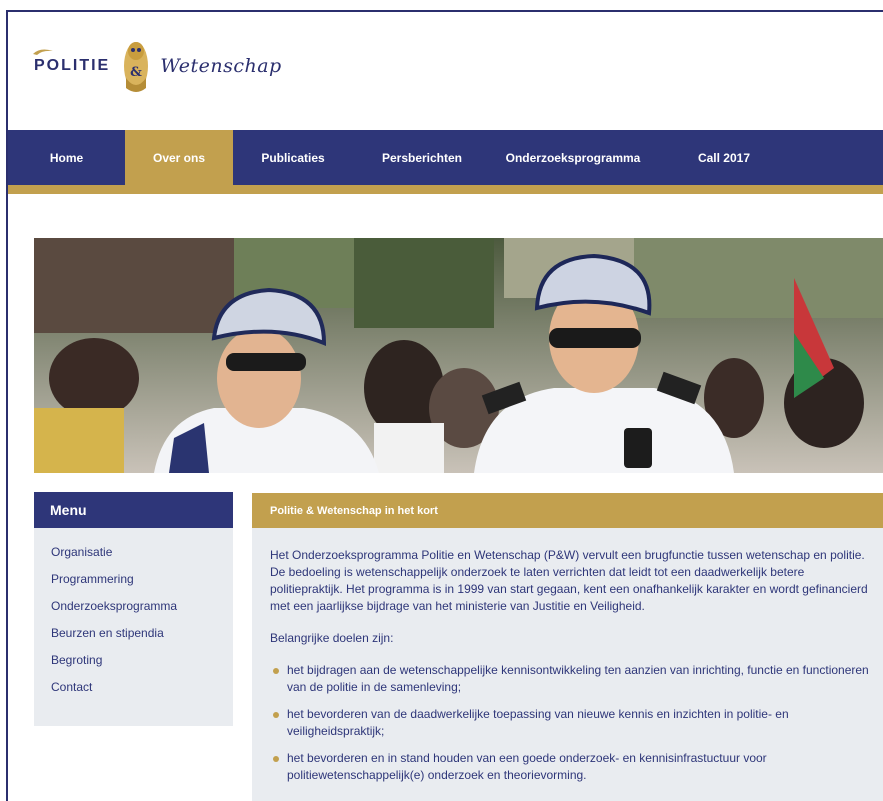  I want to click on menu-item-contact: Contact, so click(142, 692).